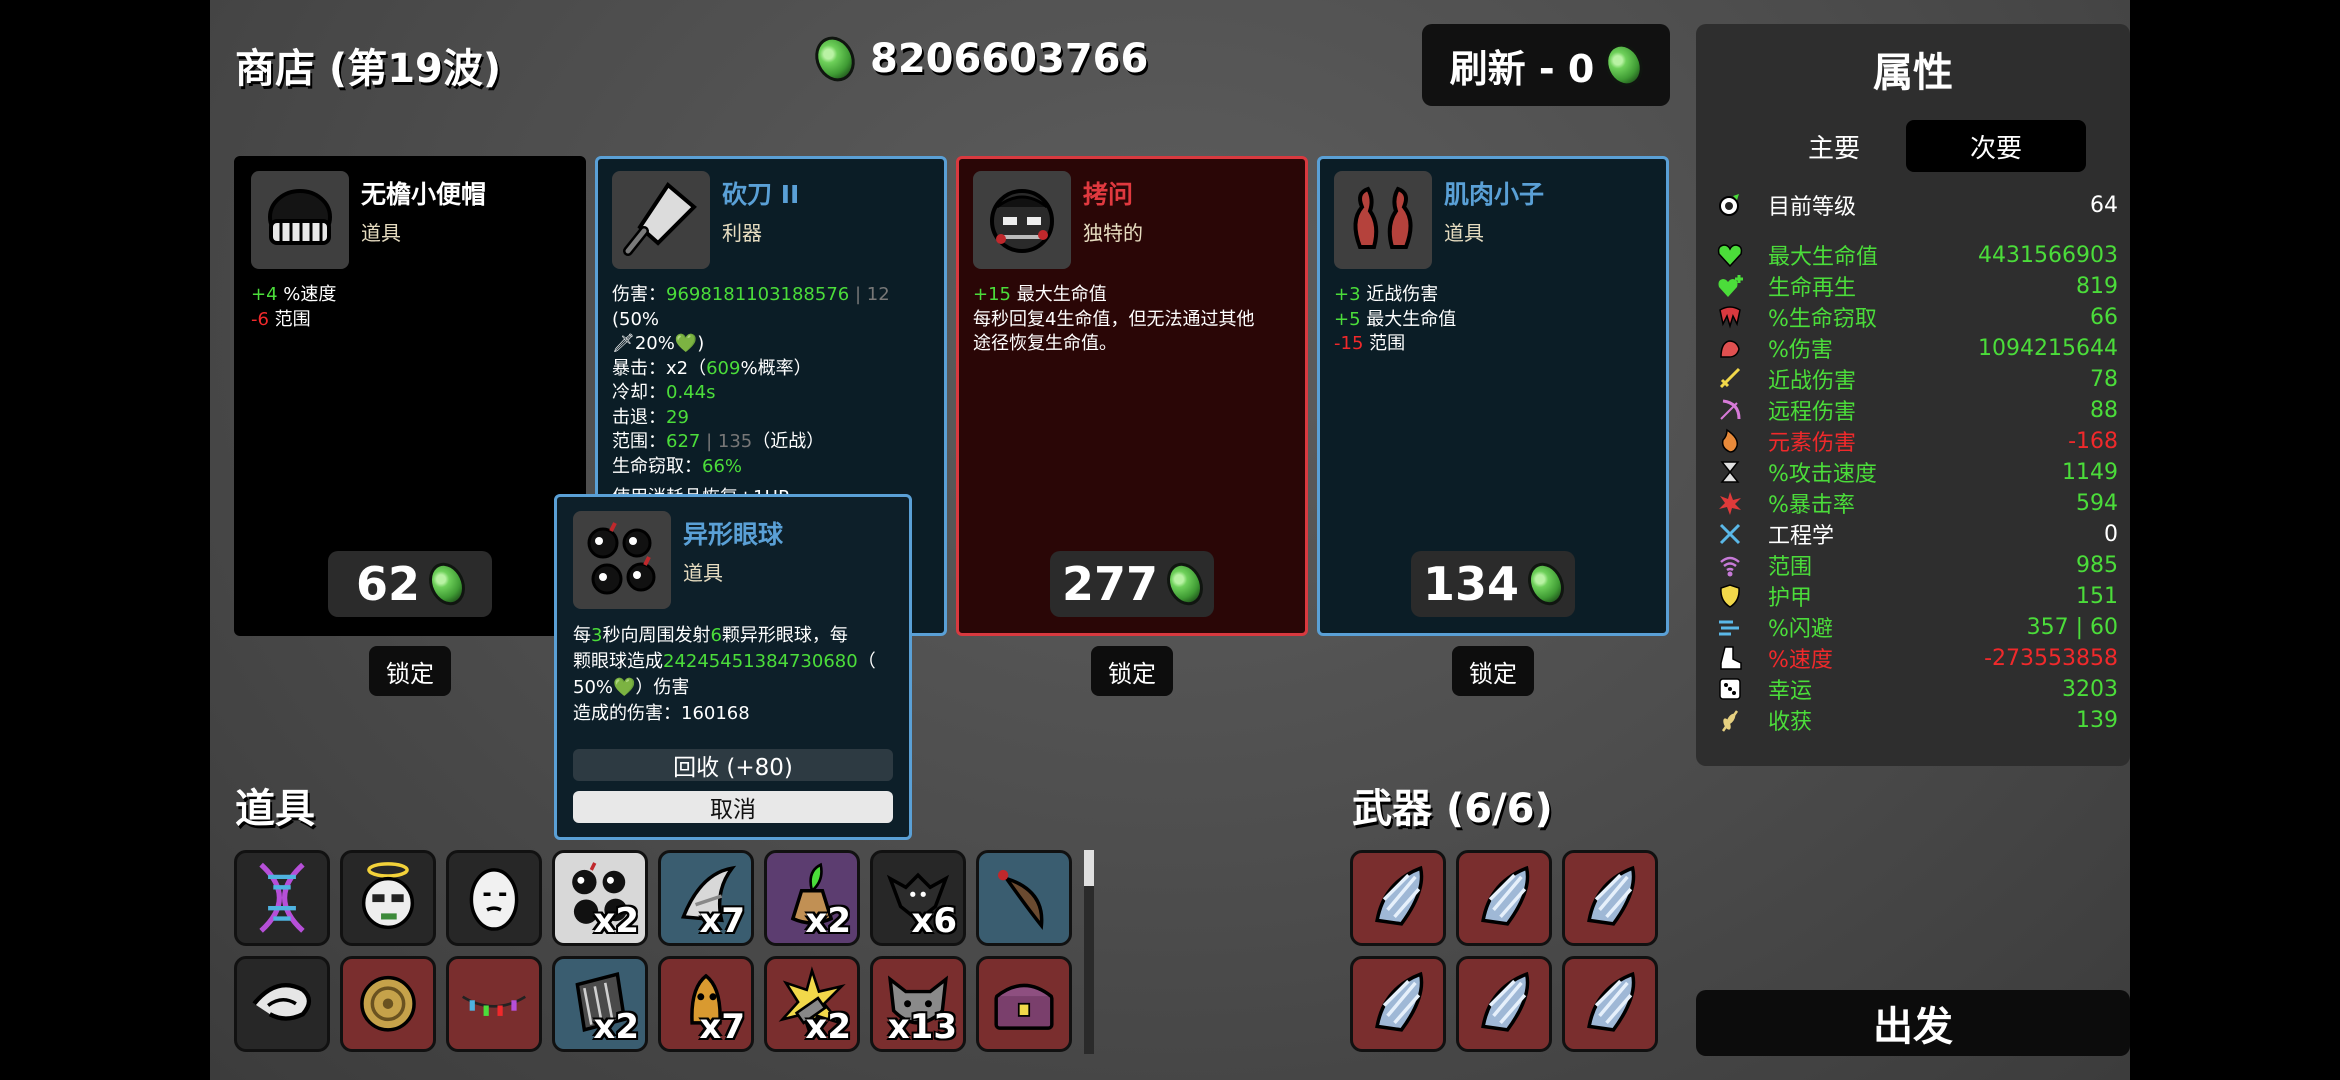  Describe the element at coordinates (1916, 658) in the screenshot. I see `stat-row: %速度 -273553858` at that location.